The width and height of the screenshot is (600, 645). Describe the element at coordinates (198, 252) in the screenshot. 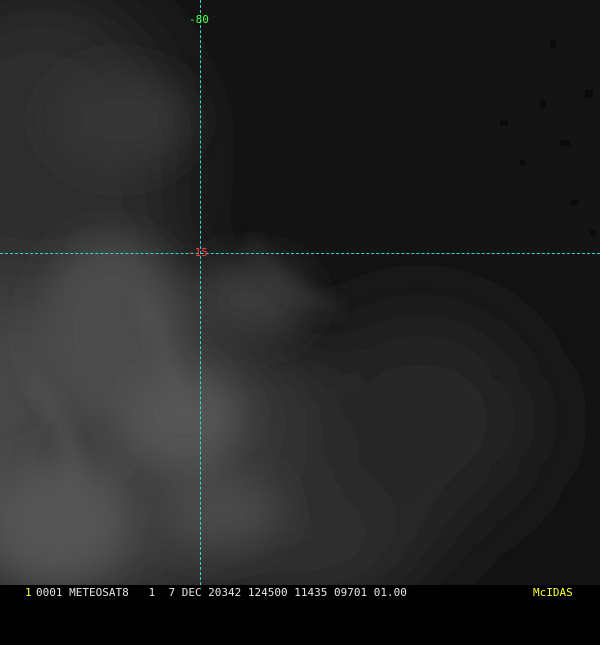

I see `latitude-label: -15` at that location.